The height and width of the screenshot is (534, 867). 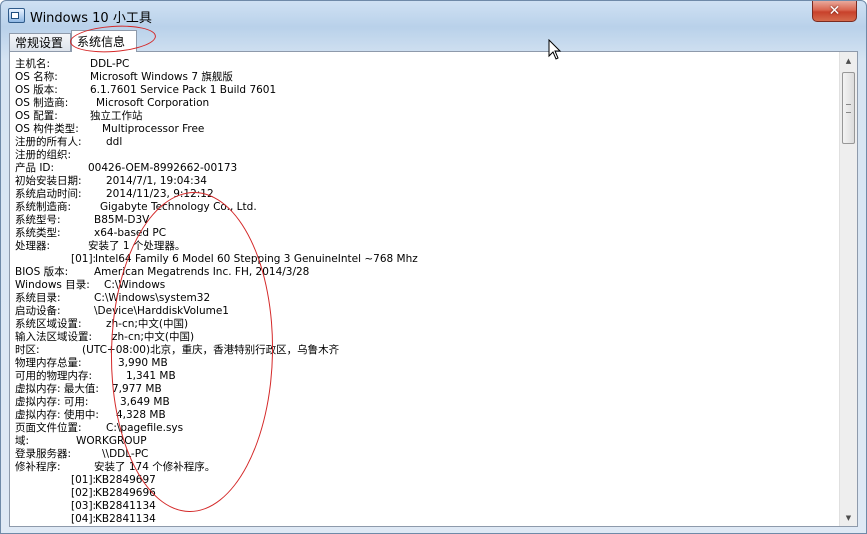 I want to click on info-value: 安装了 174 个修补程序。, so click(x=155, y=467).